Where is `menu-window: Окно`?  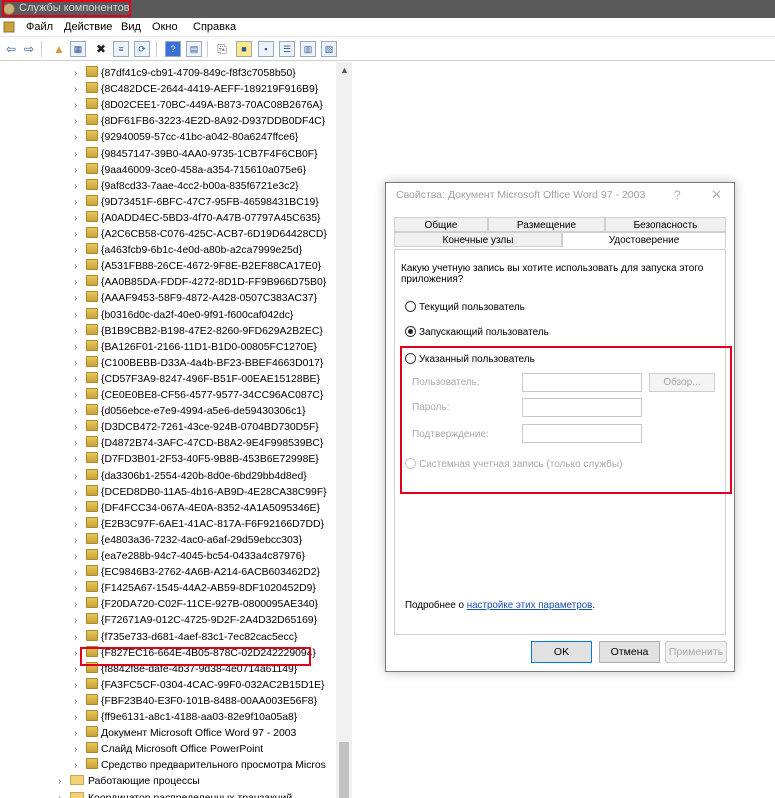
menu-window: Окно is located at coordinates (165, 27).